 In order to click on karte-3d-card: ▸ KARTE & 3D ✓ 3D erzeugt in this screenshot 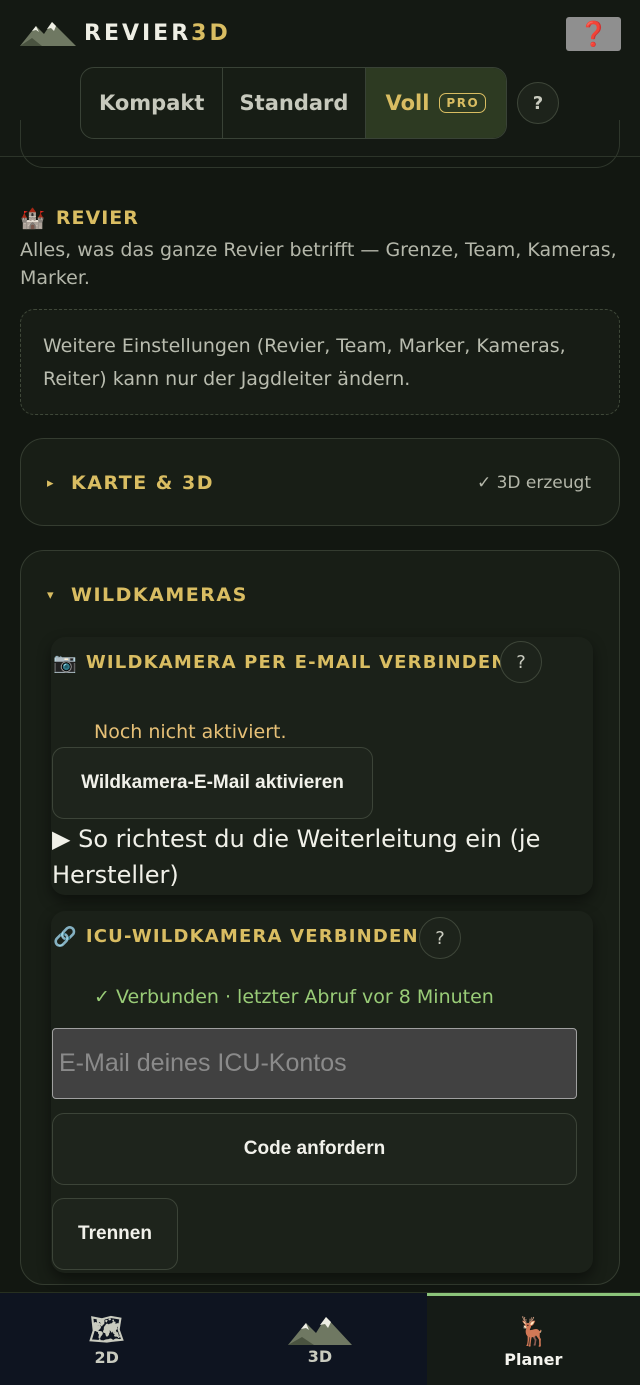, I will do `click(320, 482)`.